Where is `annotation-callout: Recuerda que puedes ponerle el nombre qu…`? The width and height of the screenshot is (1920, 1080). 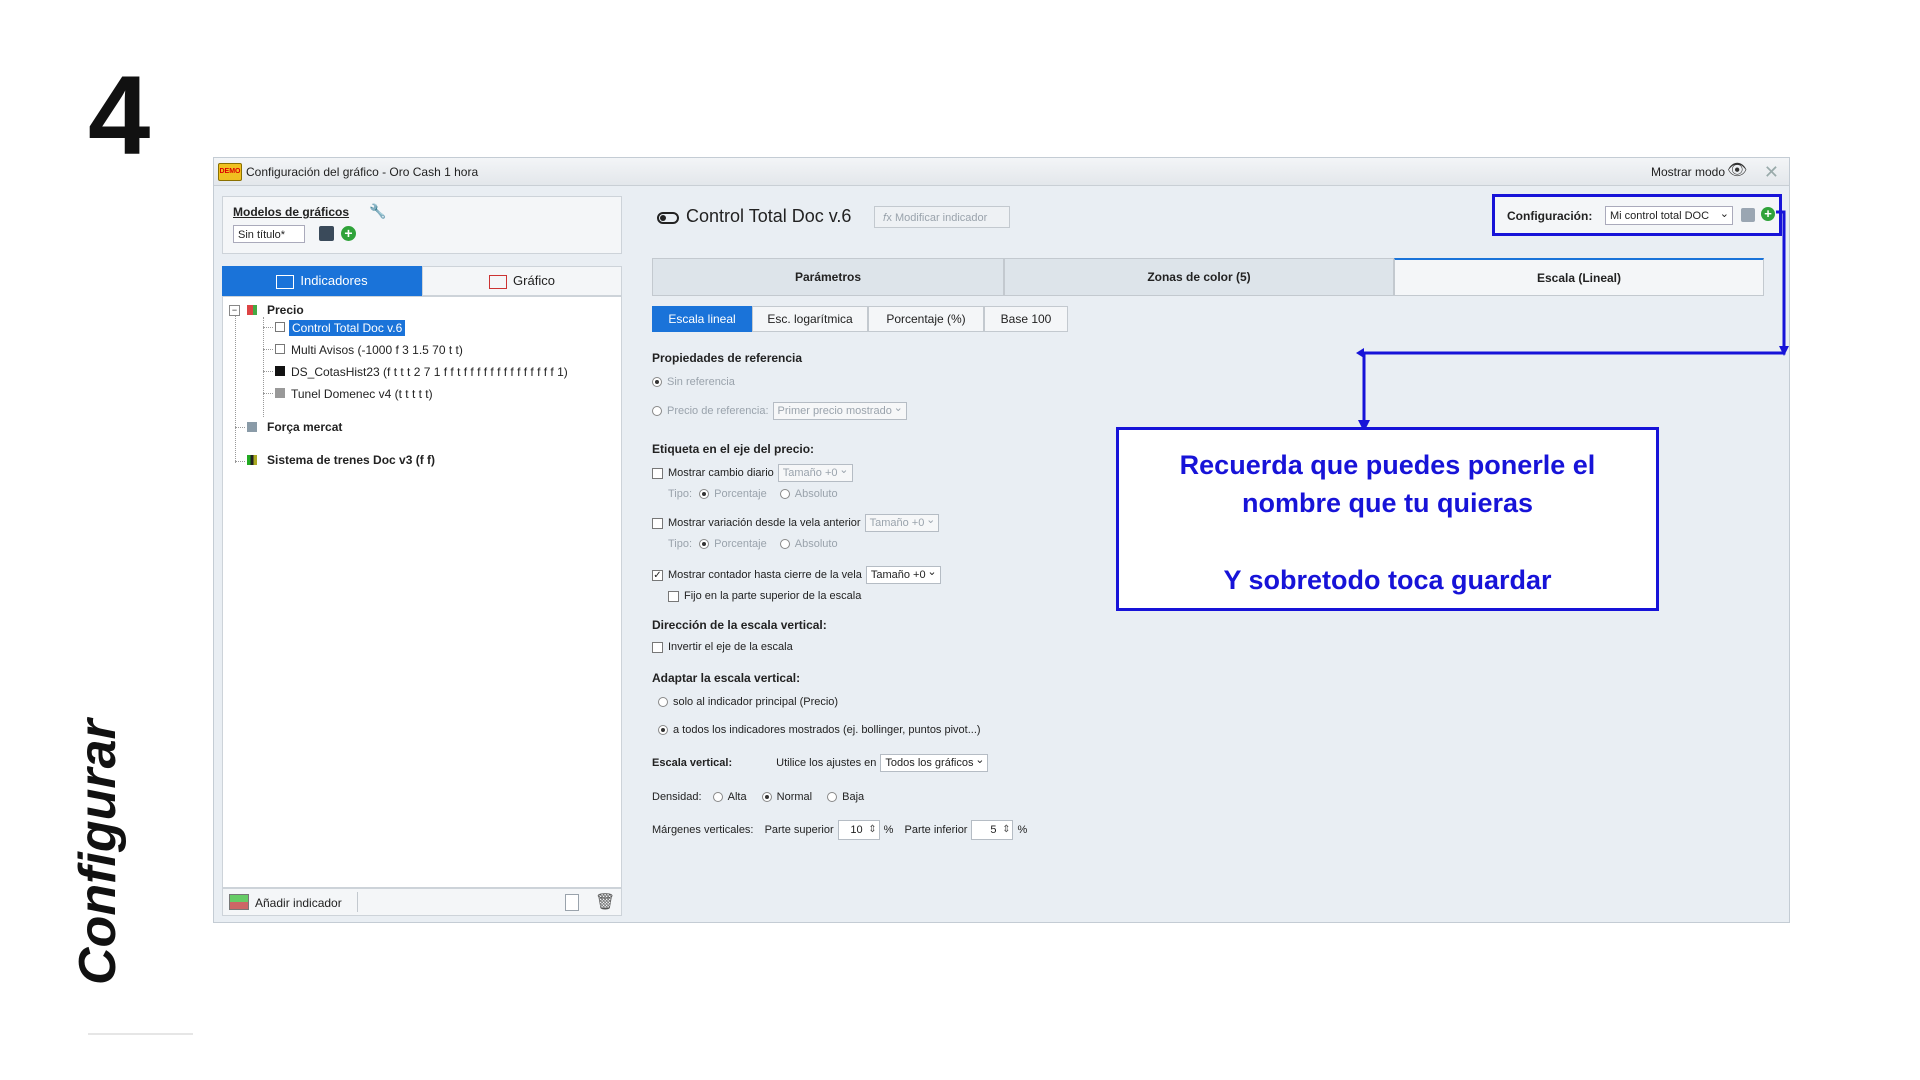
annotation-callout: Recuerda que puedes ponerle el nombre qu… is located at coordinates (1387, 519).